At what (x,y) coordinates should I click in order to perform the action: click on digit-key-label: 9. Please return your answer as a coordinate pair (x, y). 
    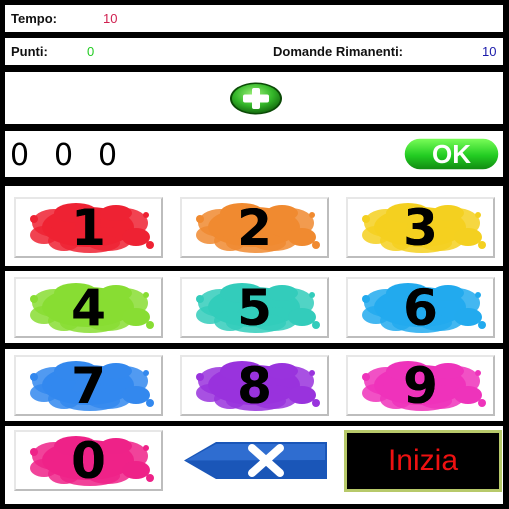
    Looking at the image, I should click on (420, 386).